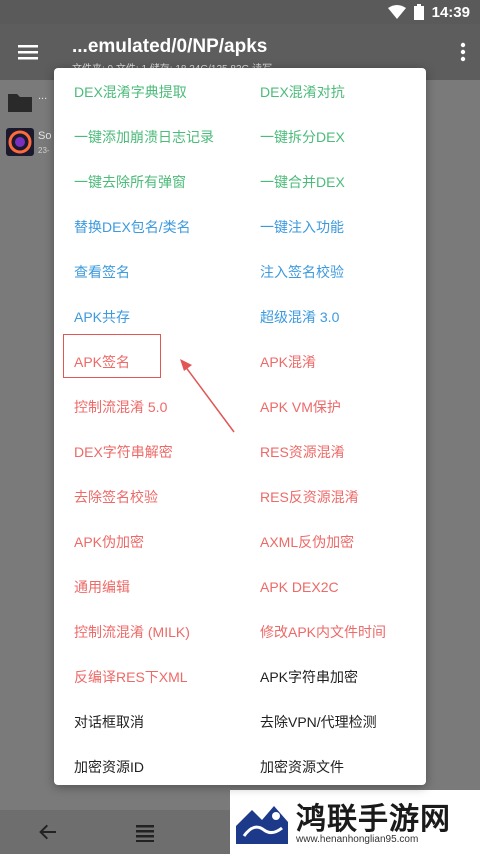 This screenshot has height=854, width=480. I want to click on menu-option: APK VM保护, so click(300, 407).